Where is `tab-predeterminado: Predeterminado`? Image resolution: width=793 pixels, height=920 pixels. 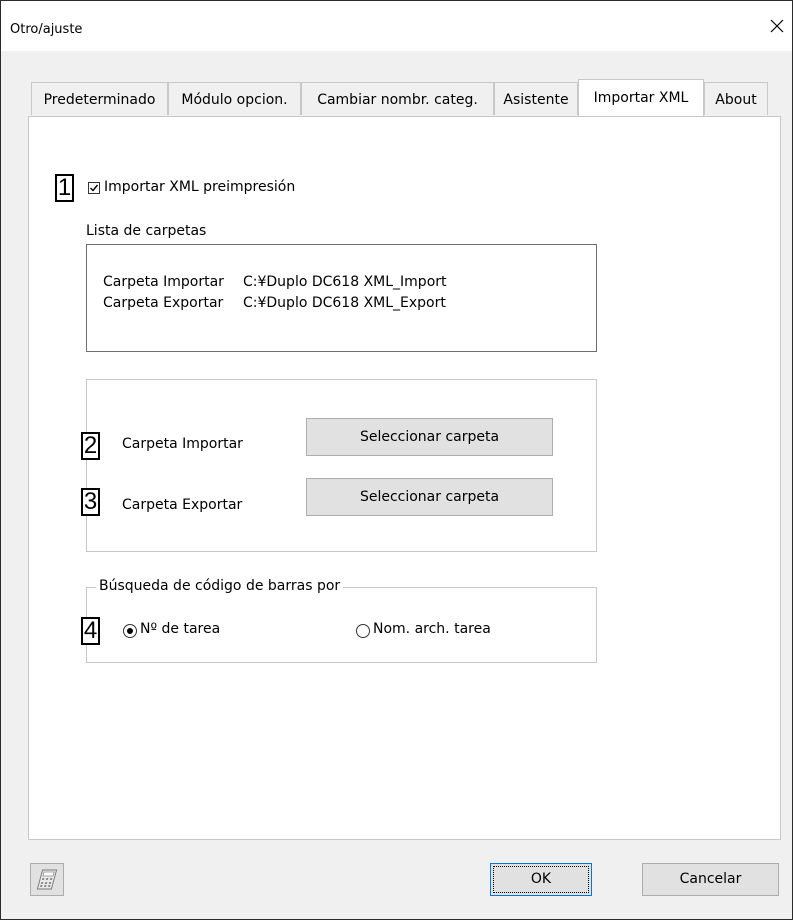
tab-predeterminado: Predeterminado is located at coordinates (99, 98).